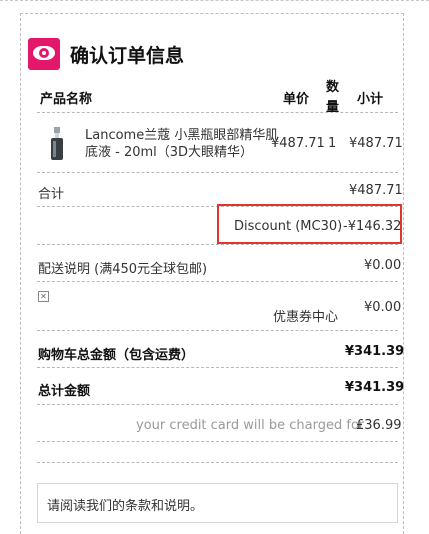 This screenshot has width=429, height=534. I want to click on column-header-product: 产品名称, so click(66, 99).